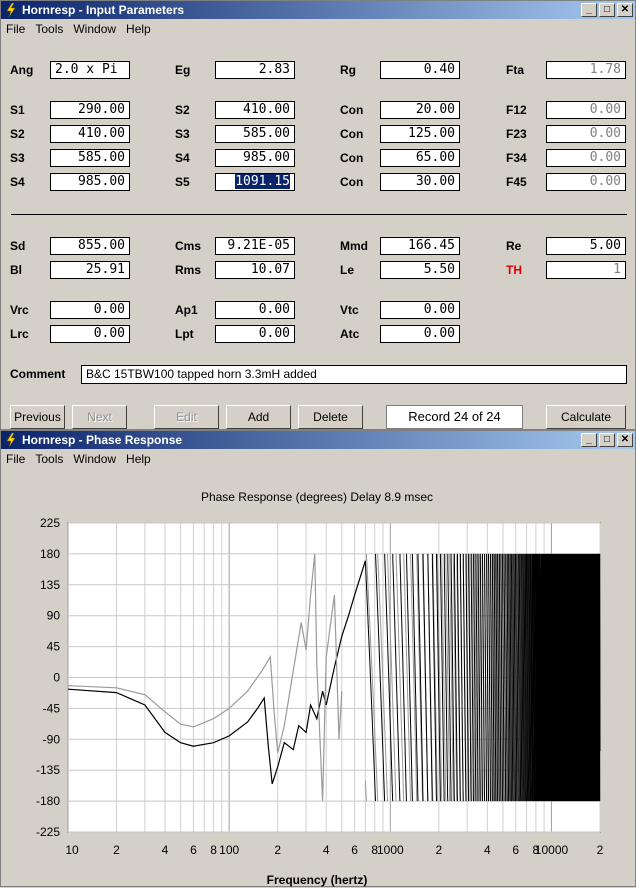 This screenshot has width=636, height=888. I want to click on y-tick-label: -225, so click(48, 832).